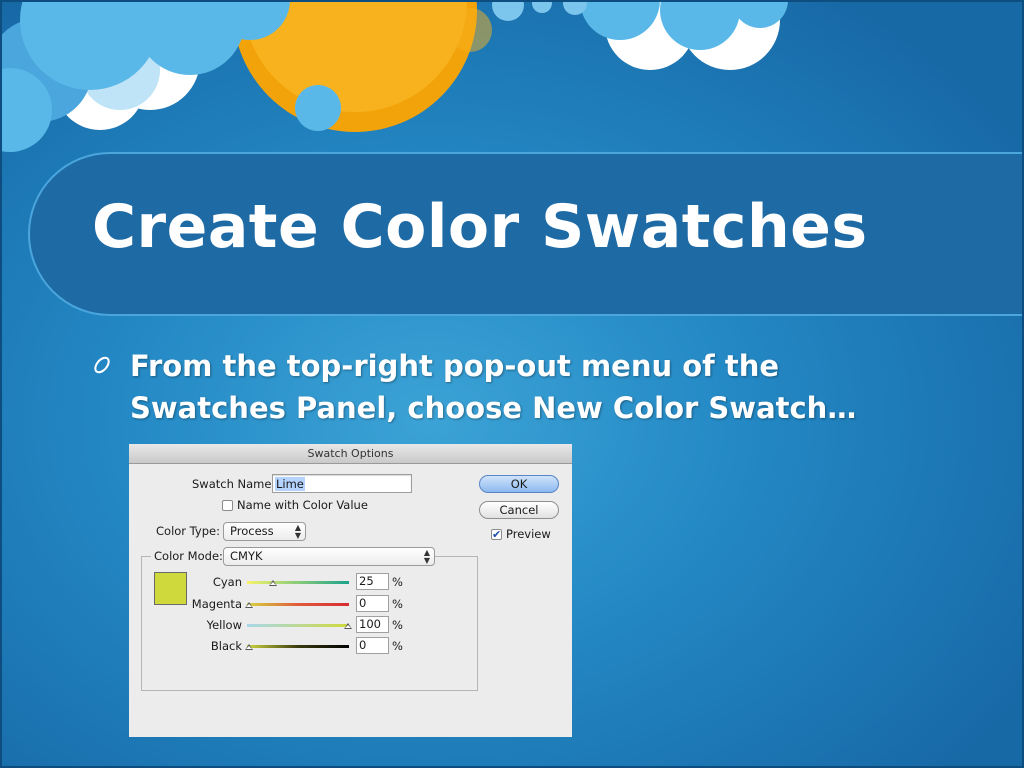 This screenshot has height=768, width=1024. I want to click on magenta-unit: %, so click(397, 604).